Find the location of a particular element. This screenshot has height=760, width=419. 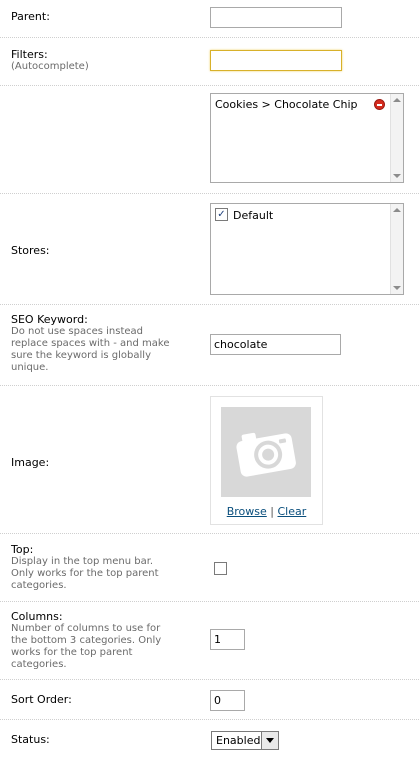

filters-row: Filters: (Autocomplete) is located at coordinates (209, 62).